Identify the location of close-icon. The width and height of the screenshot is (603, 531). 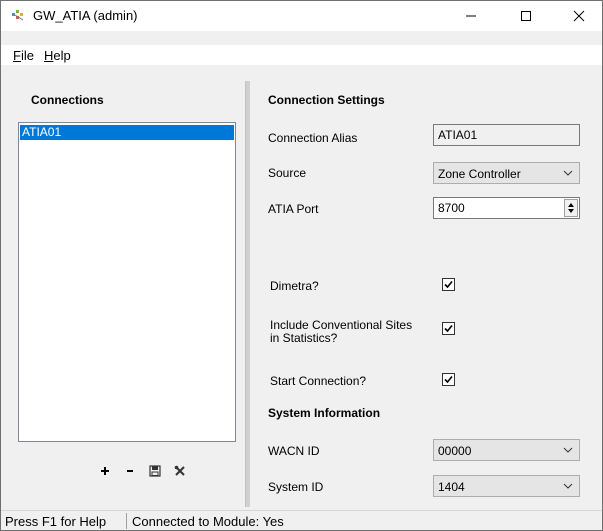
(579, 16).